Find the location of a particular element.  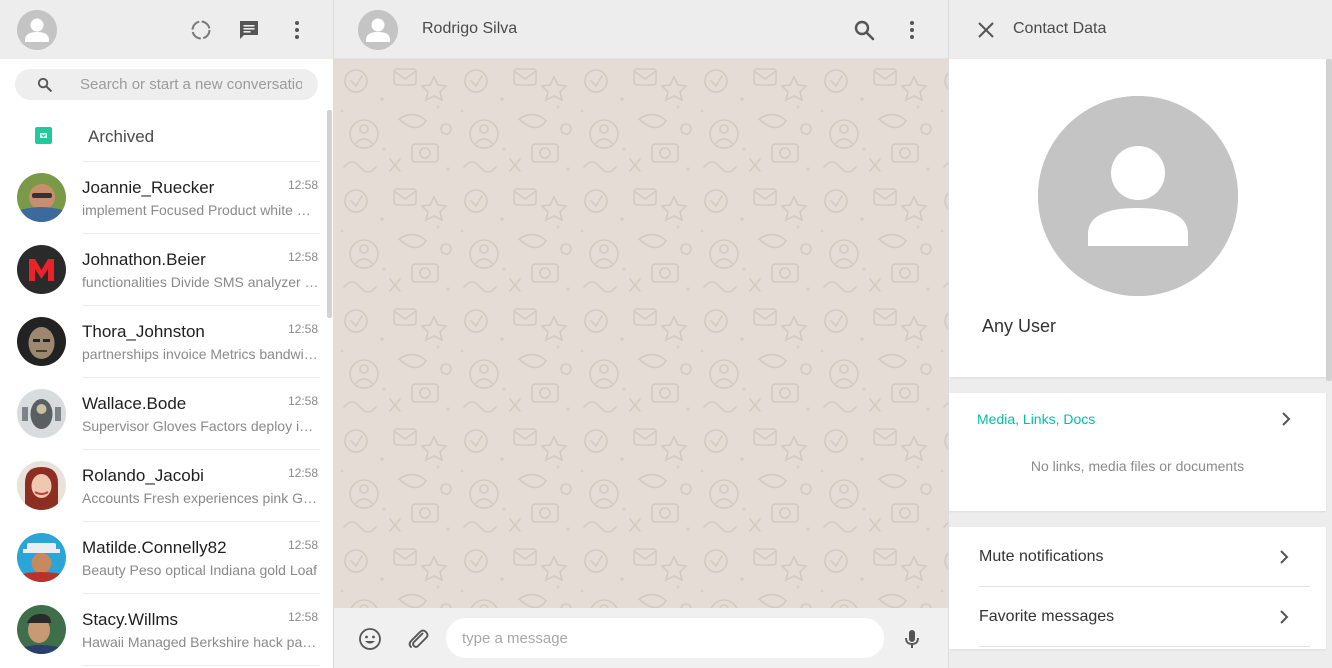

message-composer is located at coordinates (641, 638).